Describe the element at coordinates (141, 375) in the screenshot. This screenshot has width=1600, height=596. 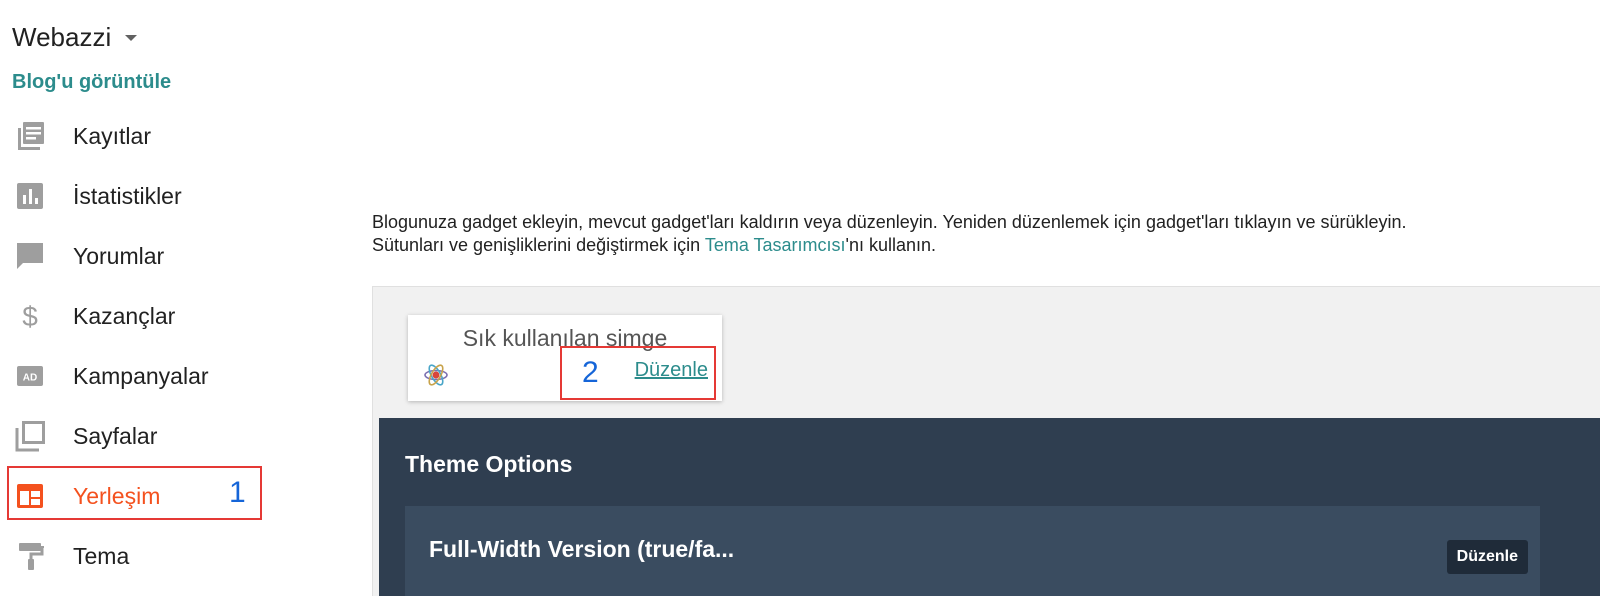
I see `sidebar-item-label: Kampanyalar` at that location.